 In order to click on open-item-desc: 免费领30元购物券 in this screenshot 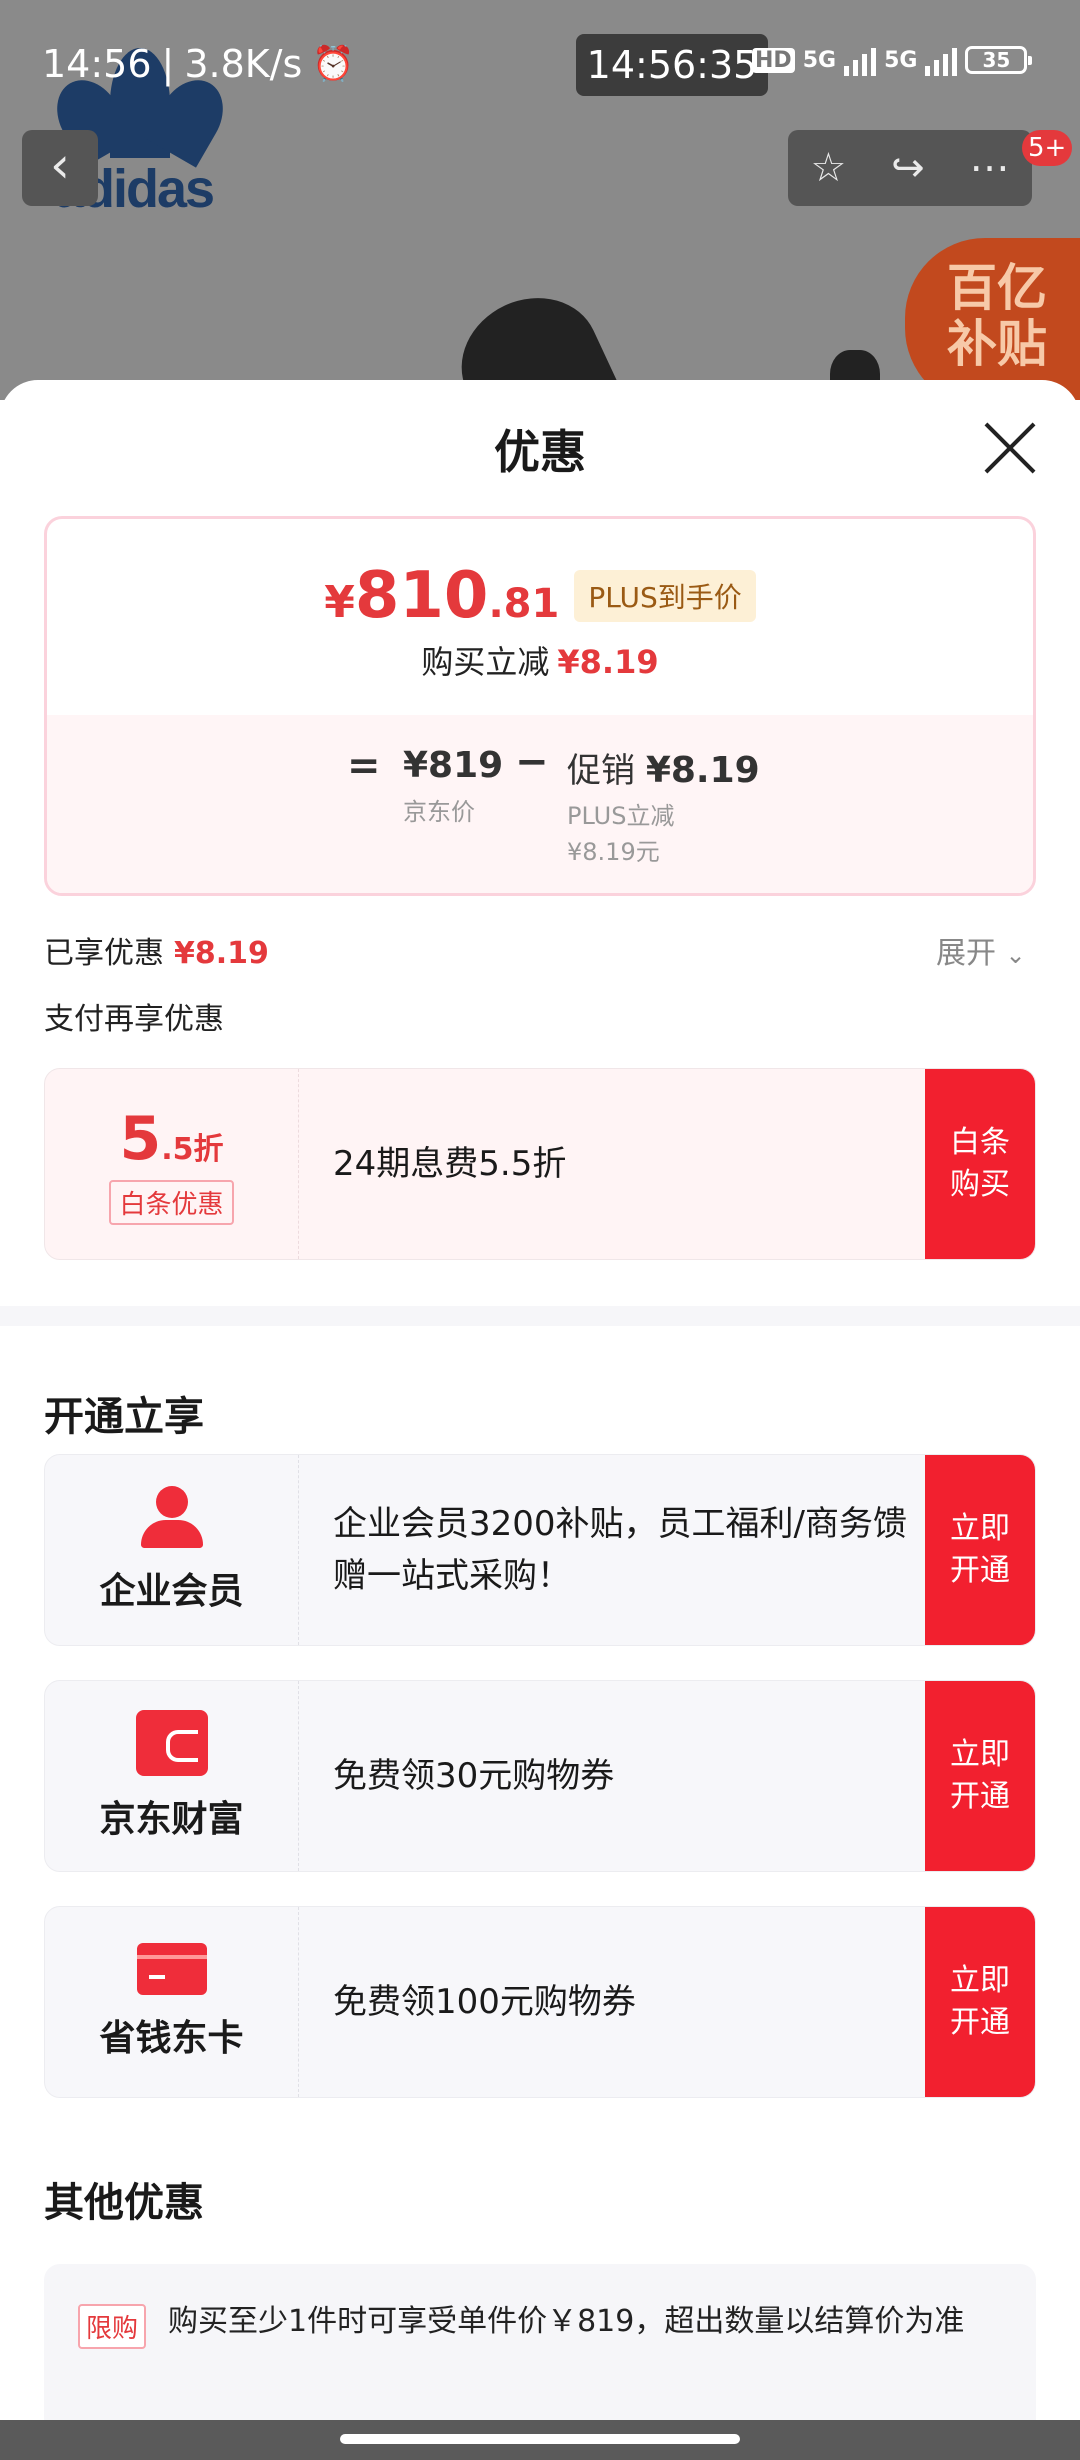, I will do `click(474, 1776)`.